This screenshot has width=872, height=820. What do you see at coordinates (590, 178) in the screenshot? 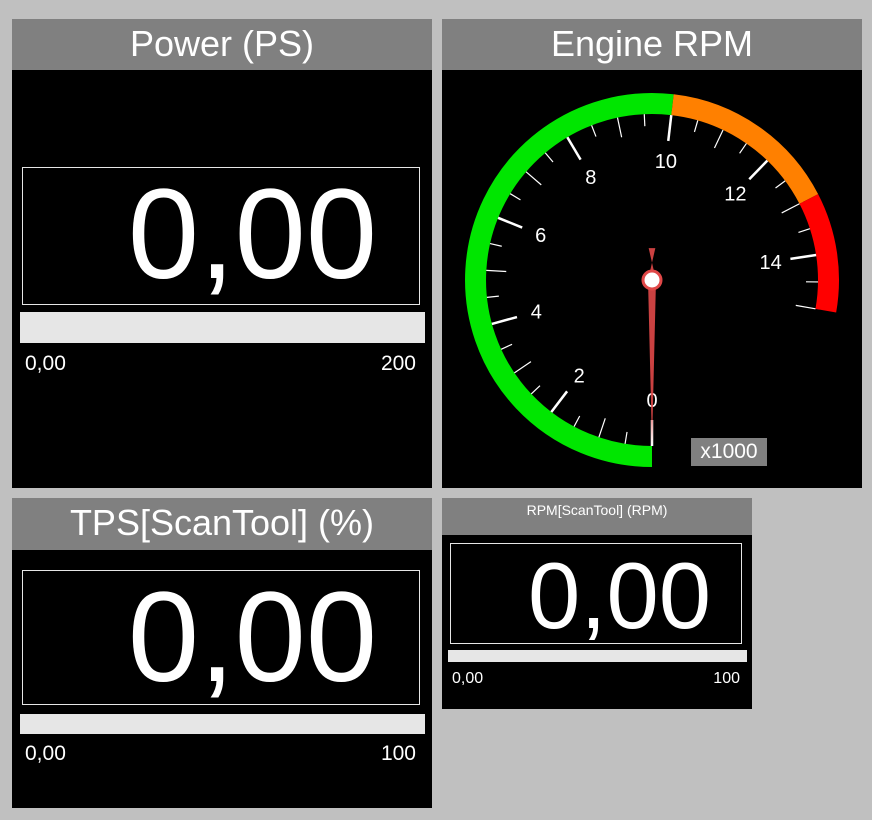
I see `rpm-tick-label: 8` at bounding box center [590, 178].